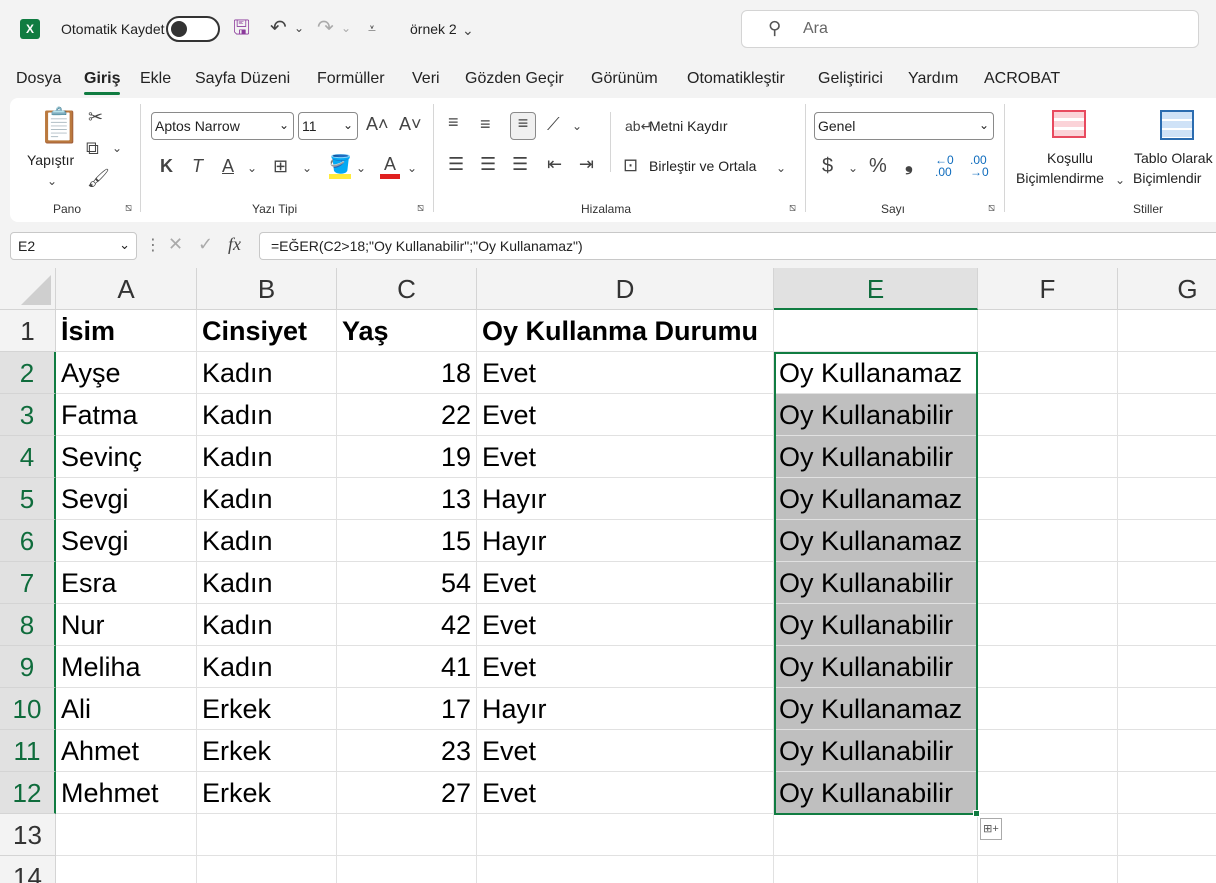 The image size is (1216, 883). I want to click on cell-f3, so click(1048, 415).